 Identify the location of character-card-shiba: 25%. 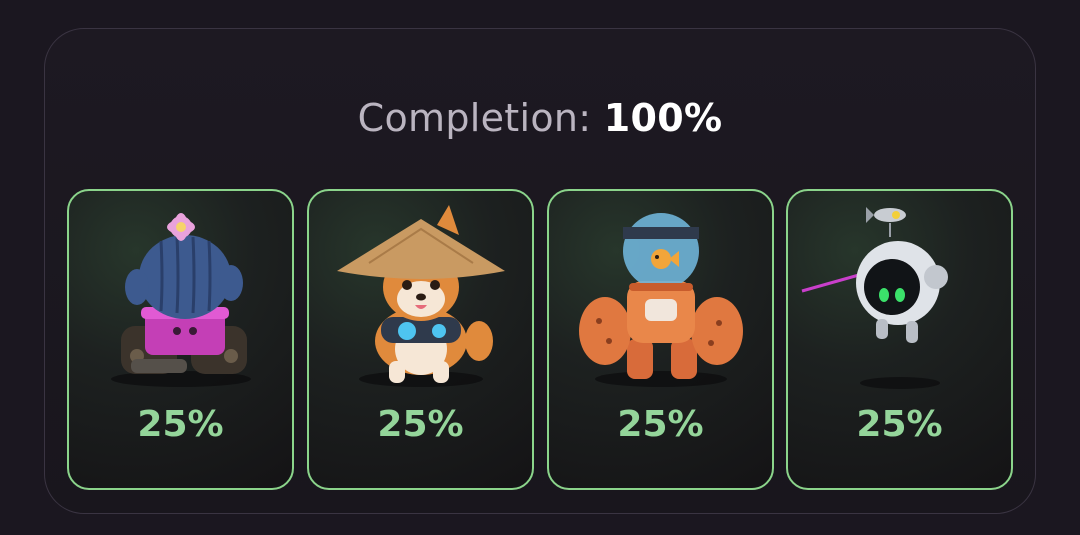
(420, 339).